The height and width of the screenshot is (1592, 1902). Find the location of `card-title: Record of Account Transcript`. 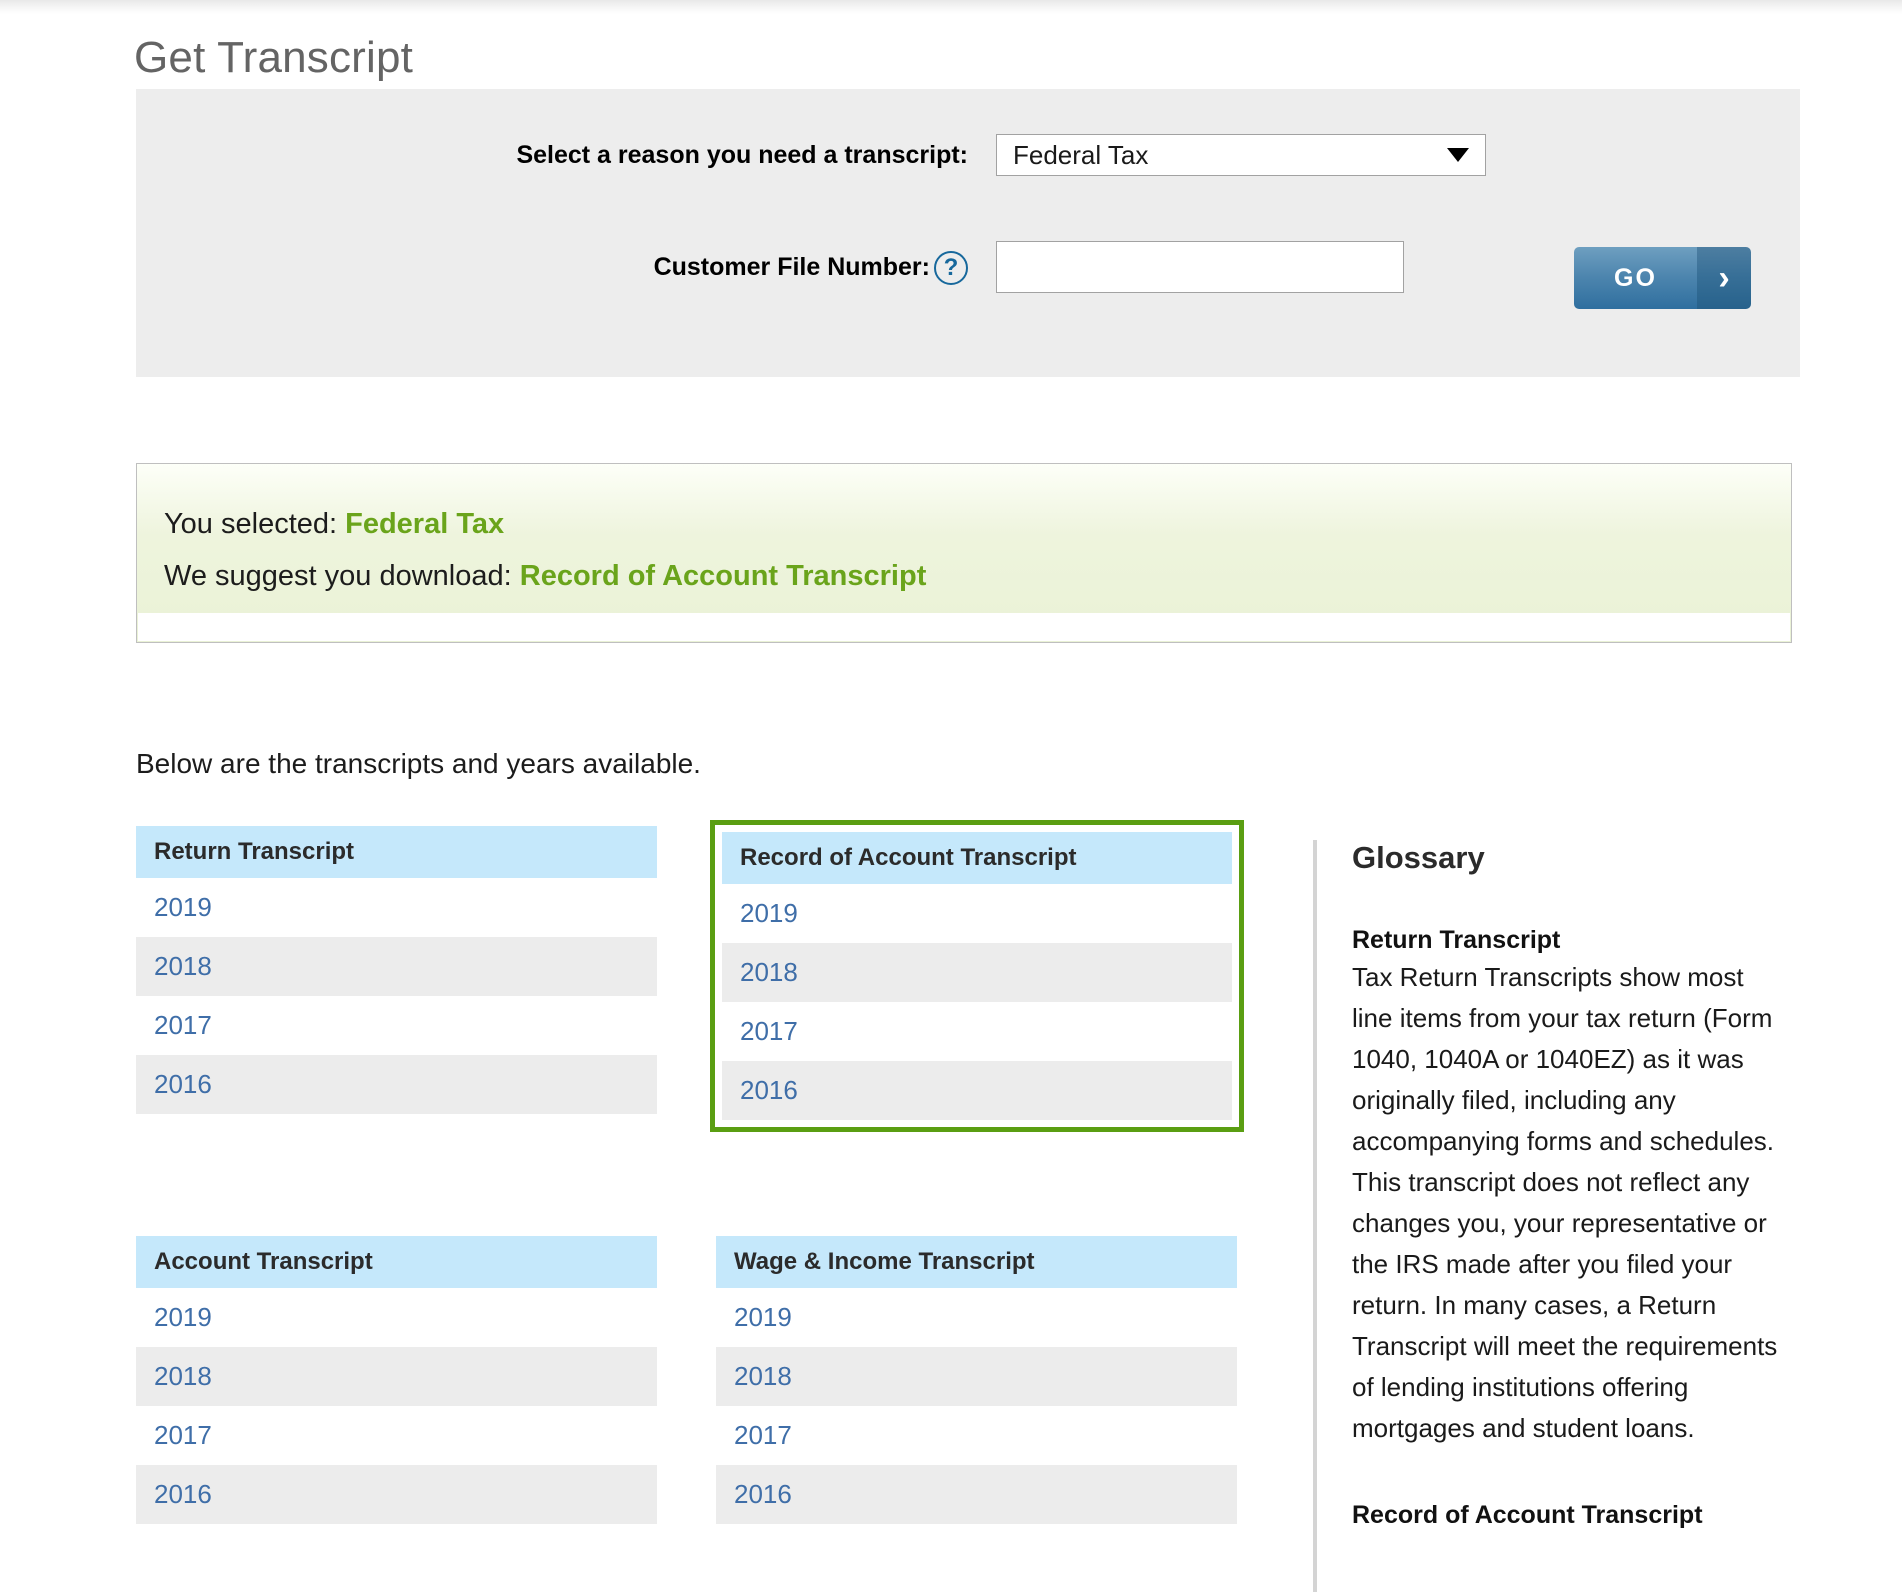

card-title: Record of Account Transcript is located at coordinates (977, 858).